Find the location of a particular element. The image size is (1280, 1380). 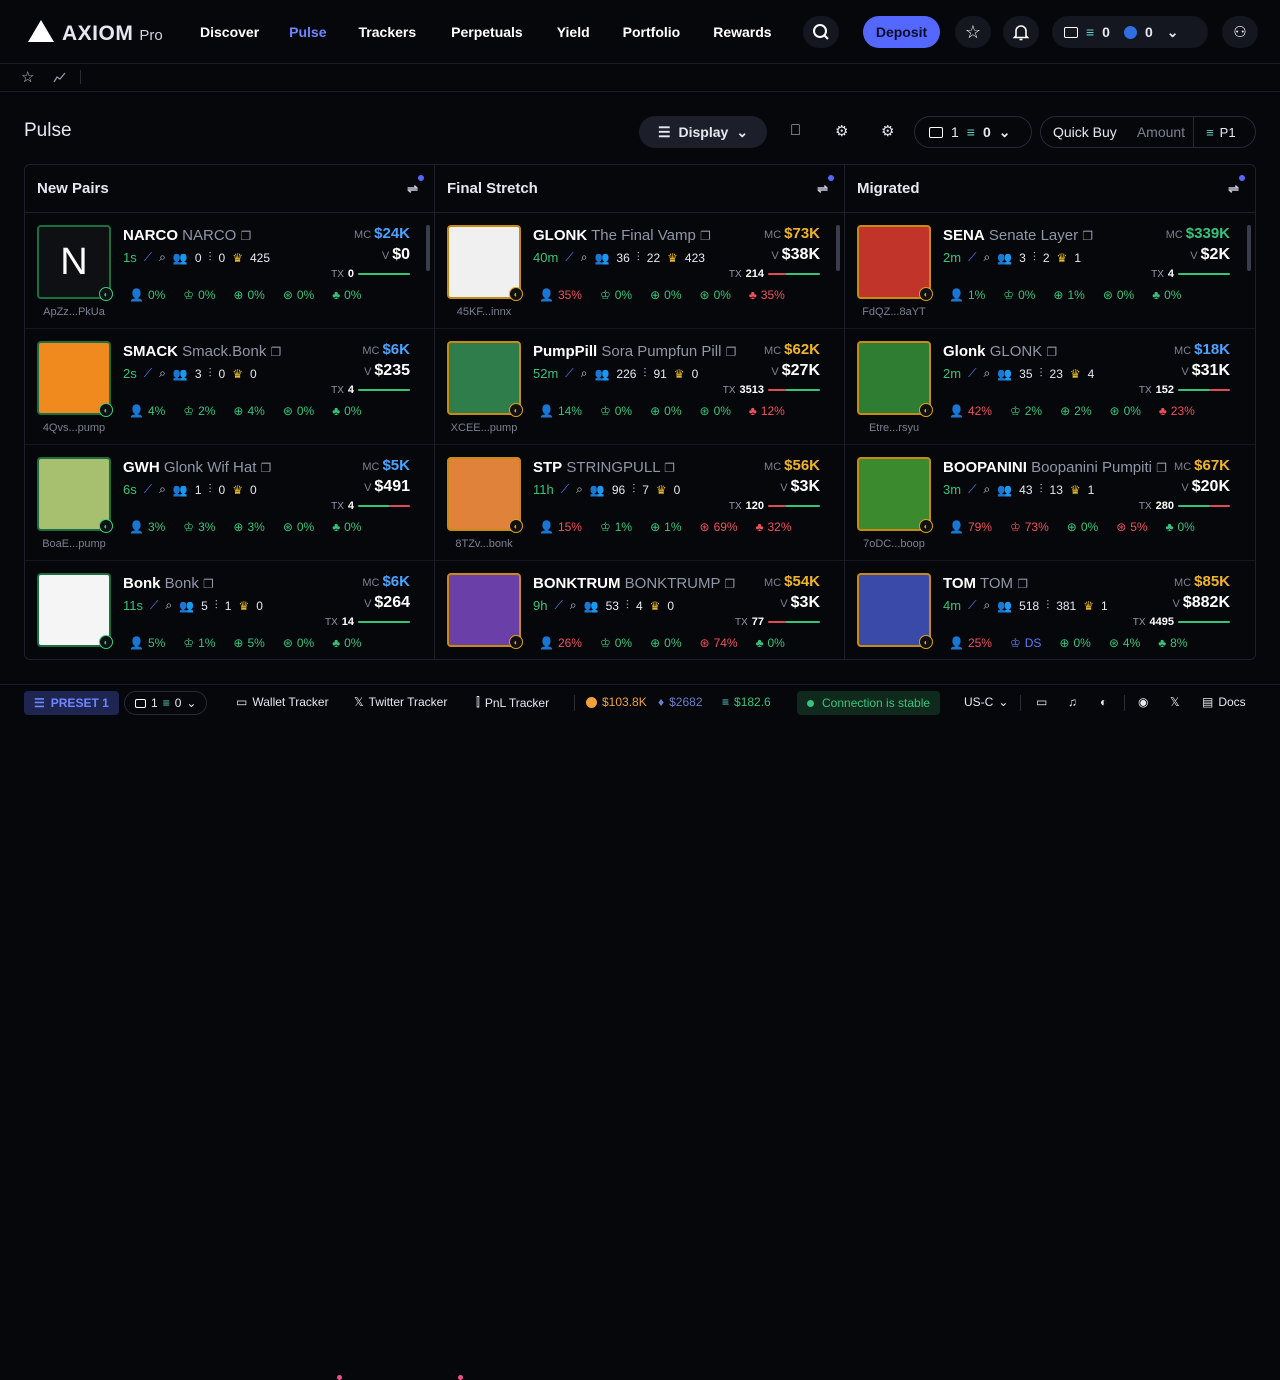

stat-snipers: ⊕ 2% is located at coordinates (1075, 411).